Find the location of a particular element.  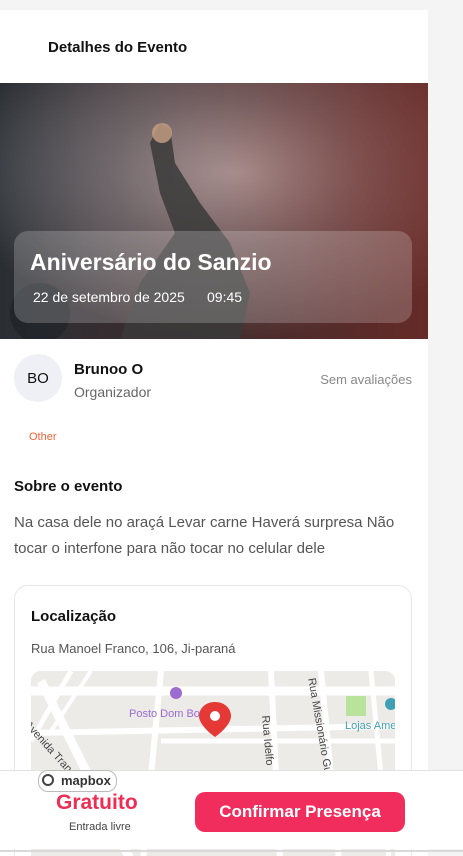

avatar: BO is located at coordinates (38, 378).